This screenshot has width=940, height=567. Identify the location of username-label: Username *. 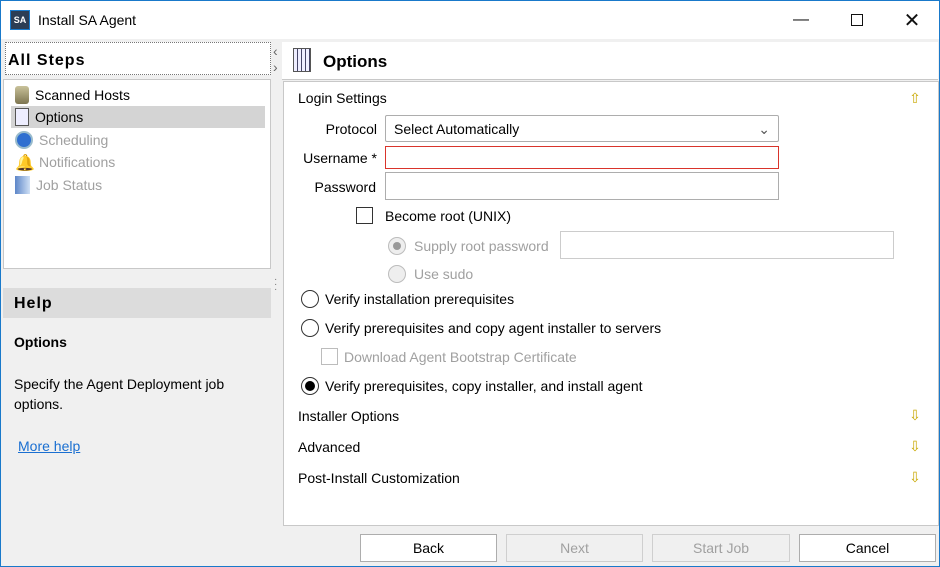
(340, 158).